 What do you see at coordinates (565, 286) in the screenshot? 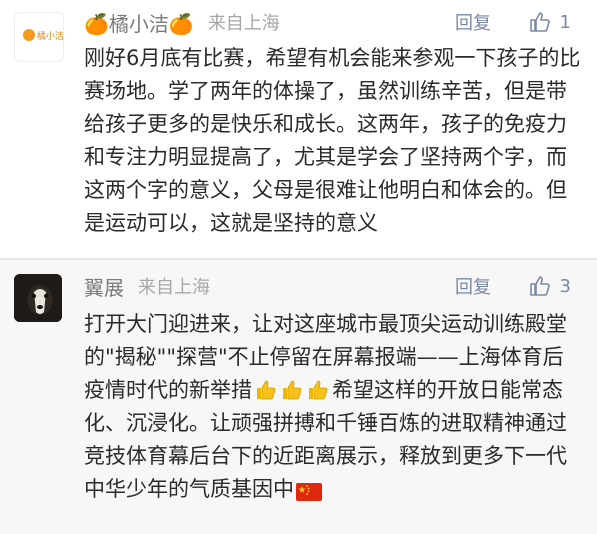
I see `like-count: 3` at bounding box center [565, 286].